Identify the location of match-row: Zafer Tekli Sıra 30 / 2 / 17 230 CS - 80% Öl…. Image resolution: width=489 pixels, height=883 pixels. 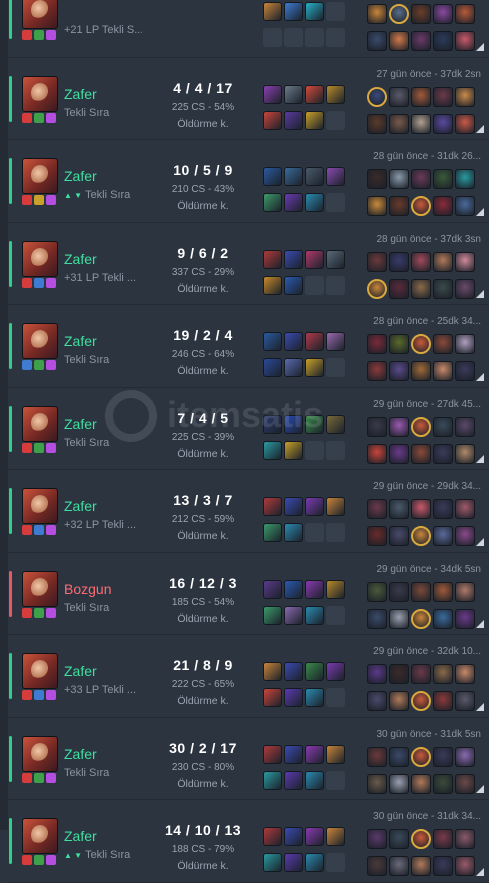
(248, 759).